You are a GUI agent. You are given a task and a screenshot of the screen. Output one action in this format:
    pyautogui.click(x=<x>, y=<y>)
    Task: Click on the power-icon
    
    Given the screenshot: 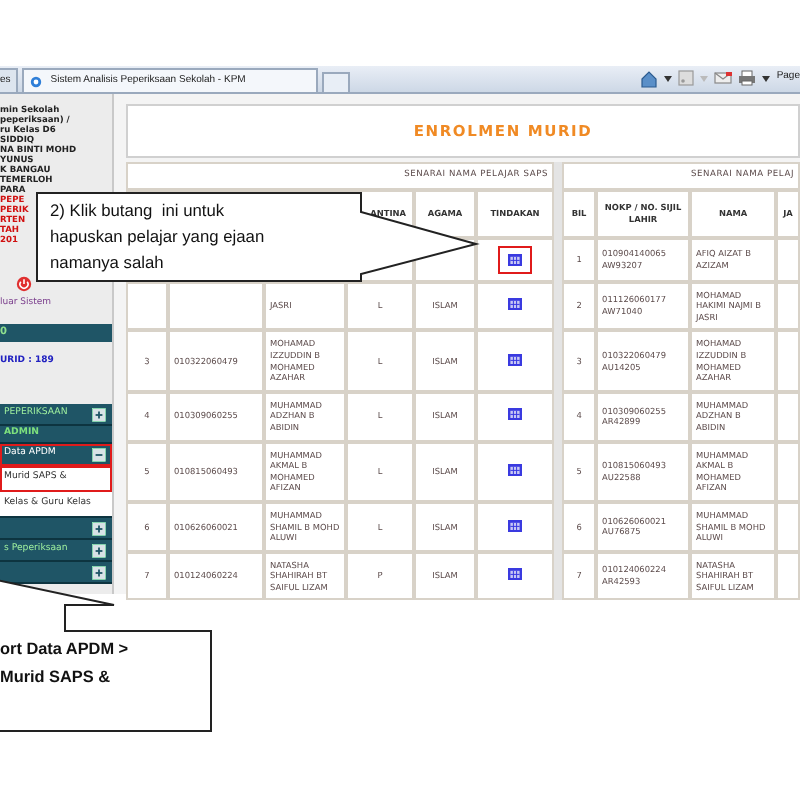 What is the action you would take?
    pyautogui.click(x=24, y=284)
    